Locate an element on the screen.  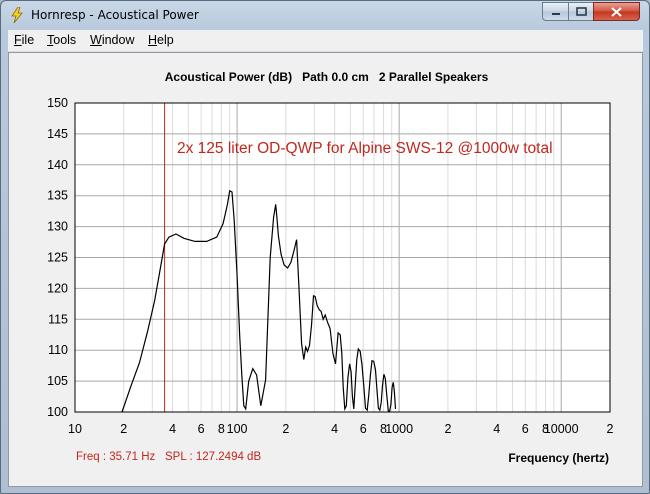
y-tick-label: 135 is located at coordinates (57, 196).